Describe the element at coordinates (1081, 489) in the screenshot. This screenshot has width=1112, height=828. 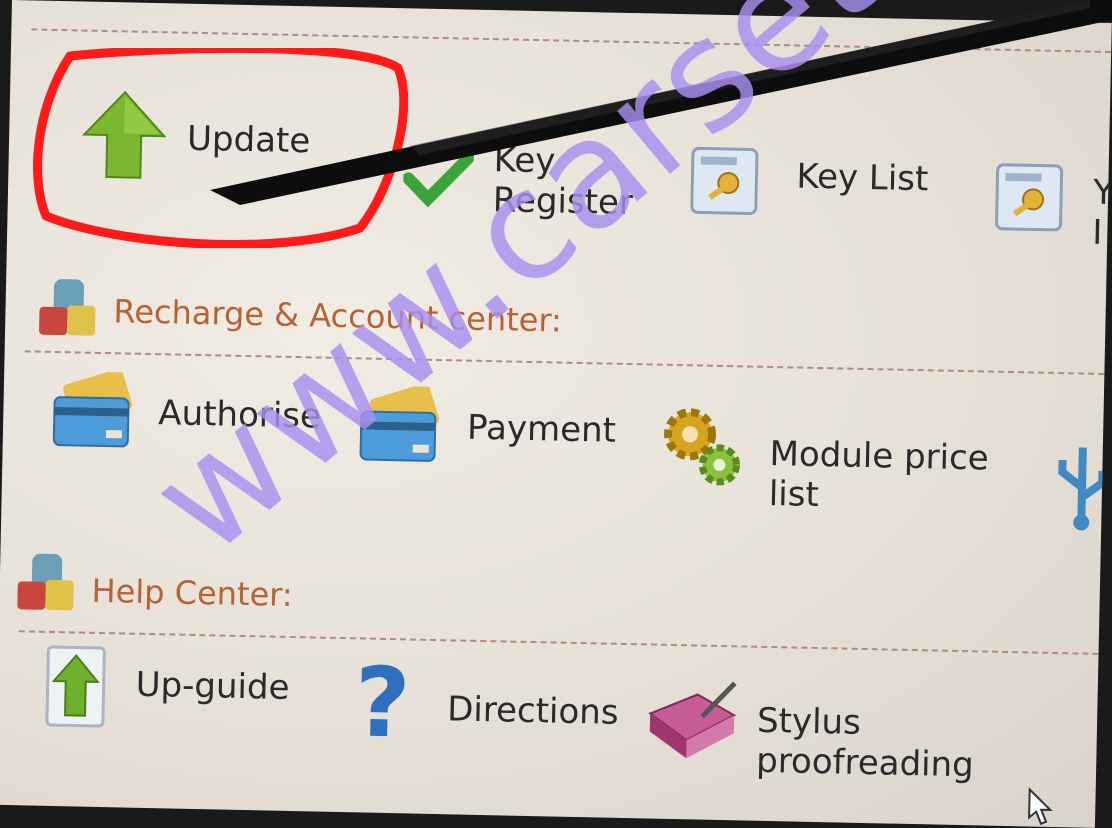
I see `usb-icon` at that location.